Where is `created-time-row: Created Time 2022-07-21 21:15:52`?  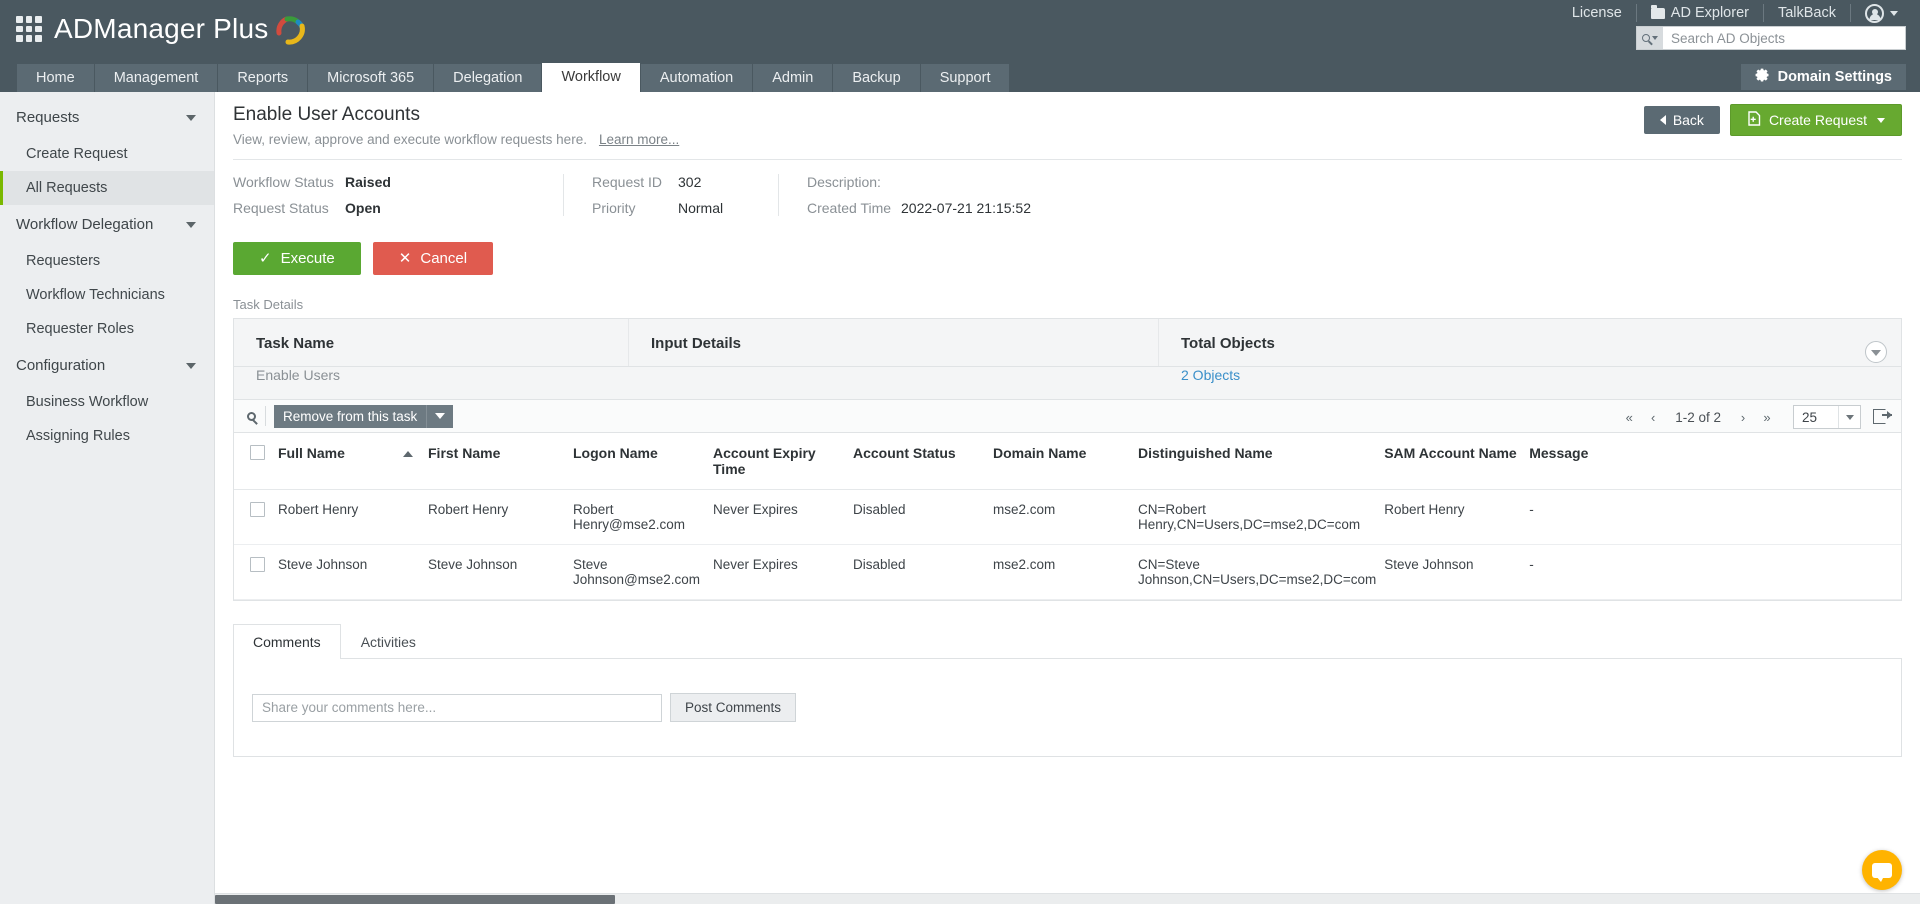 created-time-row: Created Time 2022-07-21 21:15:52 is located at coordinates (977, 208).